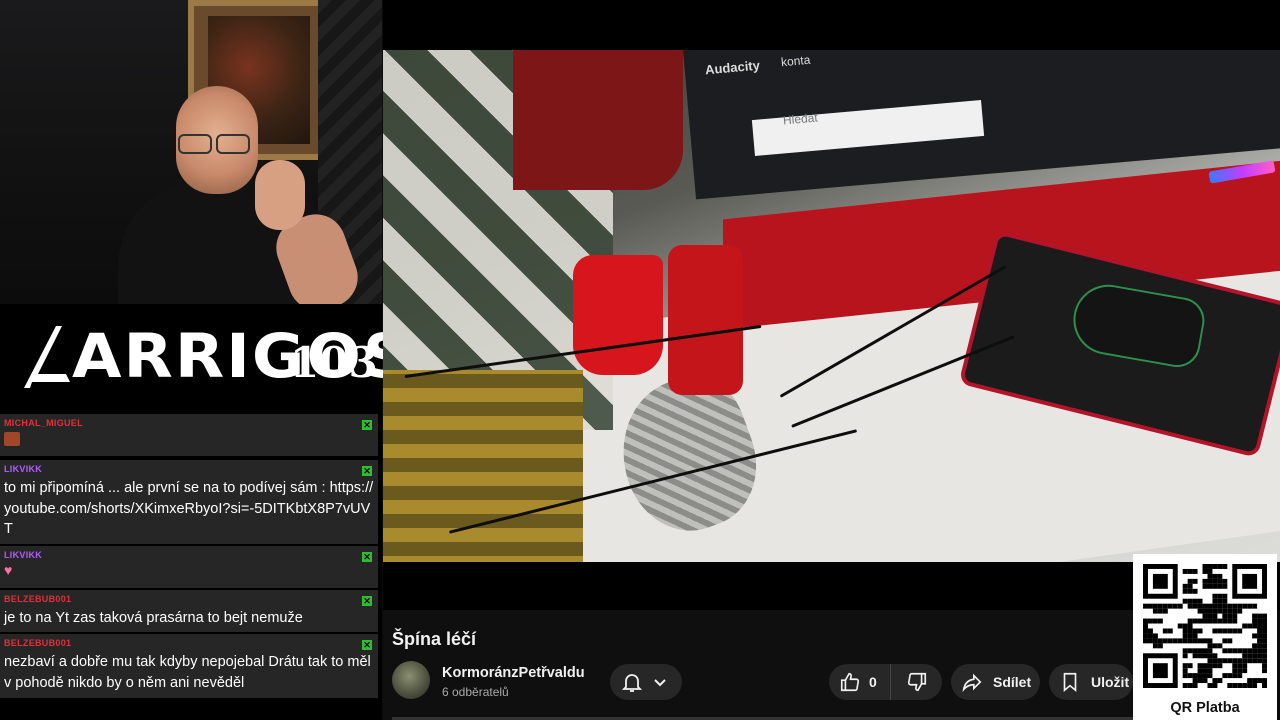 The width and height of the screenshot is (1280, 720). What do you see at coordinates (1070, 682) in the screenshot?
I see `bookmark-icon` at bounding box center [1070, 682].